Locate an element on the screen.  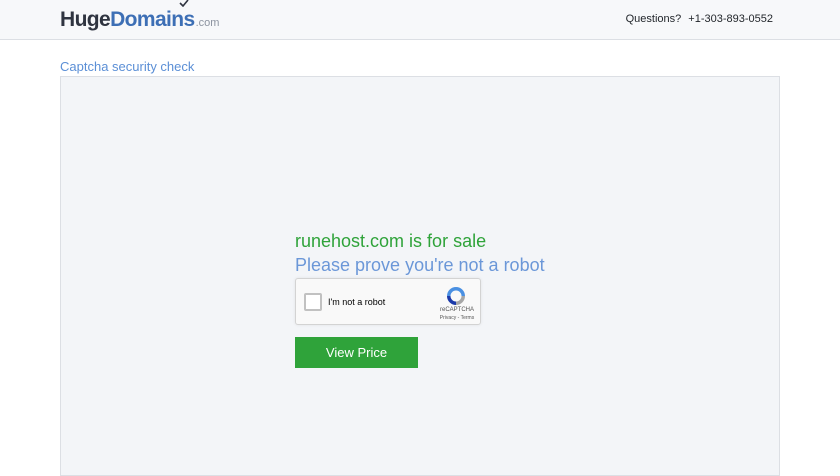
headline: runehost.com is for sale is located at coordinates (391, 241).